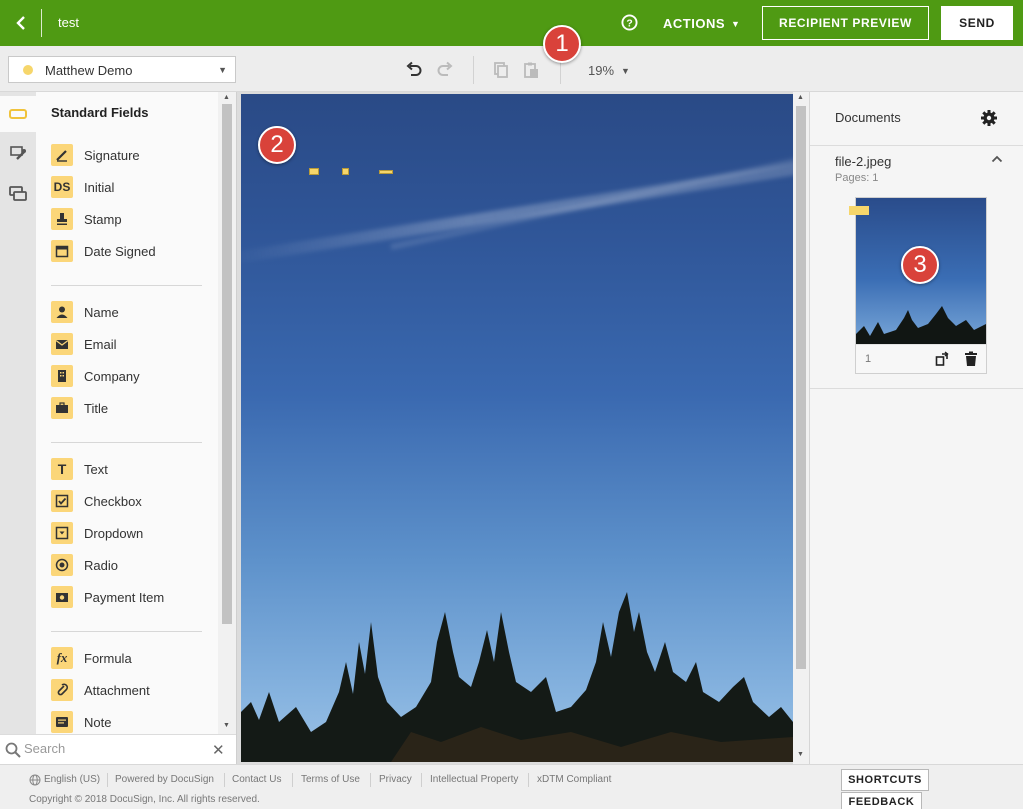 Image resolution: width=1023 pixels, height=809 pixels. Describe the element at coordinates (82, 187) in the screenshot. I see `field-initial: DS Initial` at that location.